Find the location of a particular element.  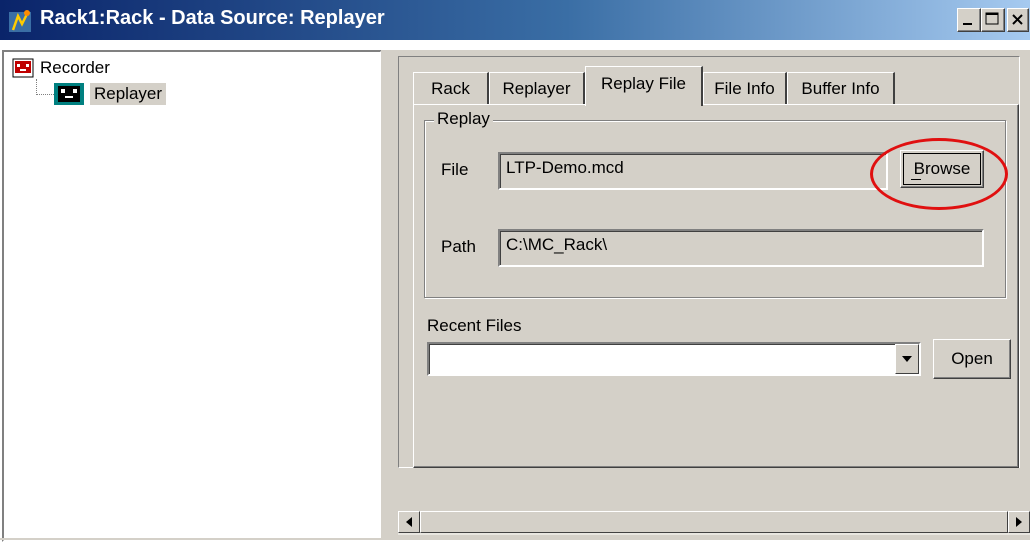

tab-label: Buffer Info is located at coordinates (840, 88).